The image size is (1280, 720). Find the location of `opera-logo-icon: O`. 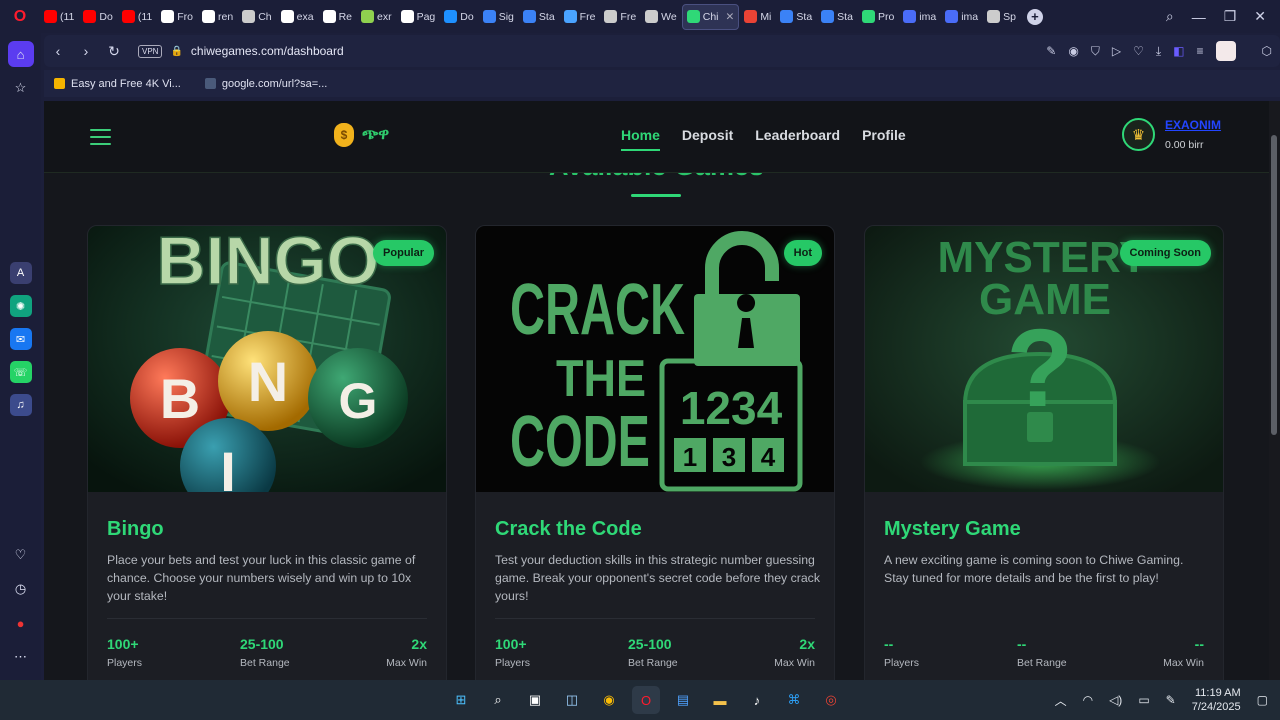

opera-logo-icon: O is located at coordinates (20, 16).